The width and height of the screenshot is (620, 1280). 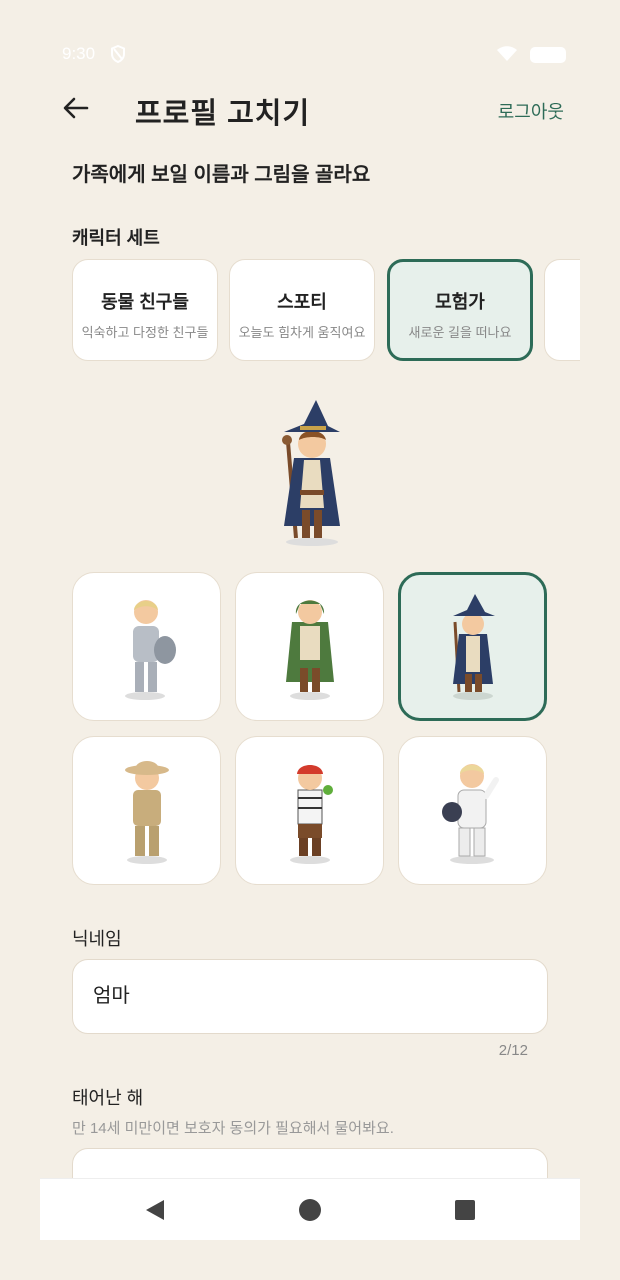 I want to click on nickname-counter: 2/12, so click(x=513, y=1050).